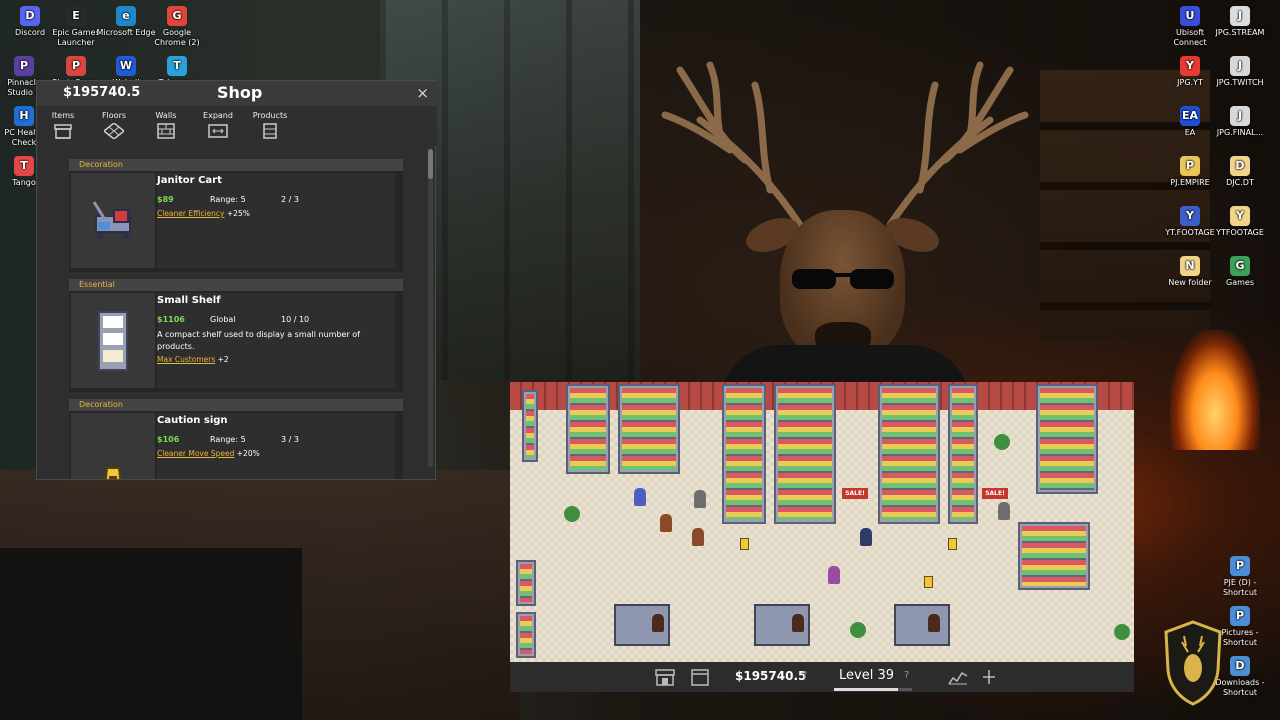 The image size is (1280, 720). What do you see at coordinates (177, 27) in the screenshot?
I see `desktop-icon: G Google Chrome (2)` at bounding box center [177, 27].